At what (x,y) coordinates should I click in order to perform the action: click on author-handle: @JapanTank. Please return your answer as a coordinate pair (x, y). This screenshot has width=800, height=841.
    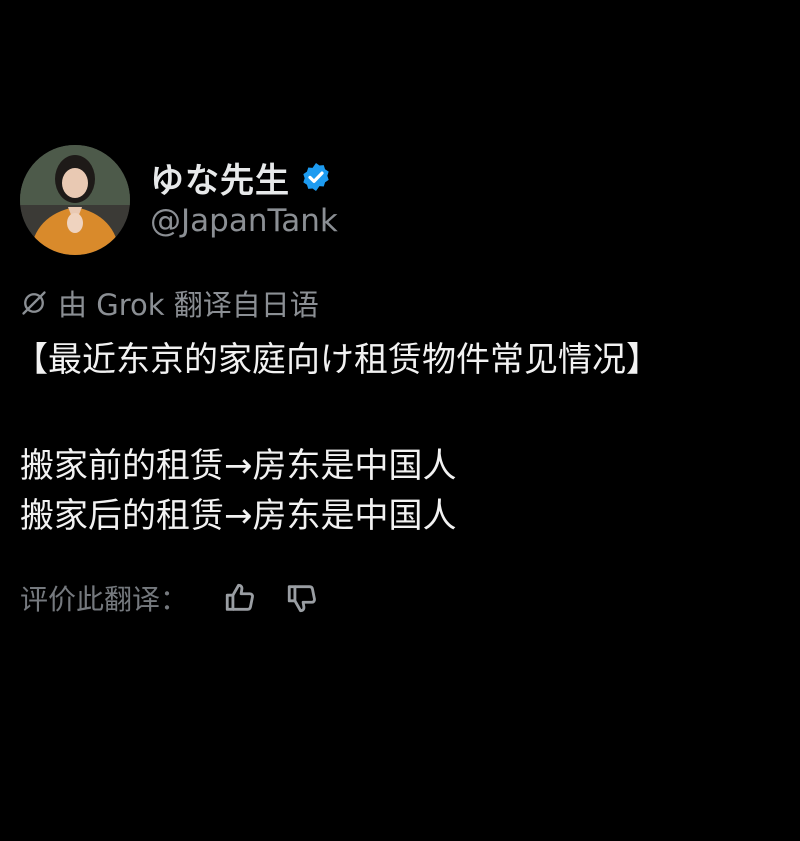
    Looking at the image, I should click on (244, 221).